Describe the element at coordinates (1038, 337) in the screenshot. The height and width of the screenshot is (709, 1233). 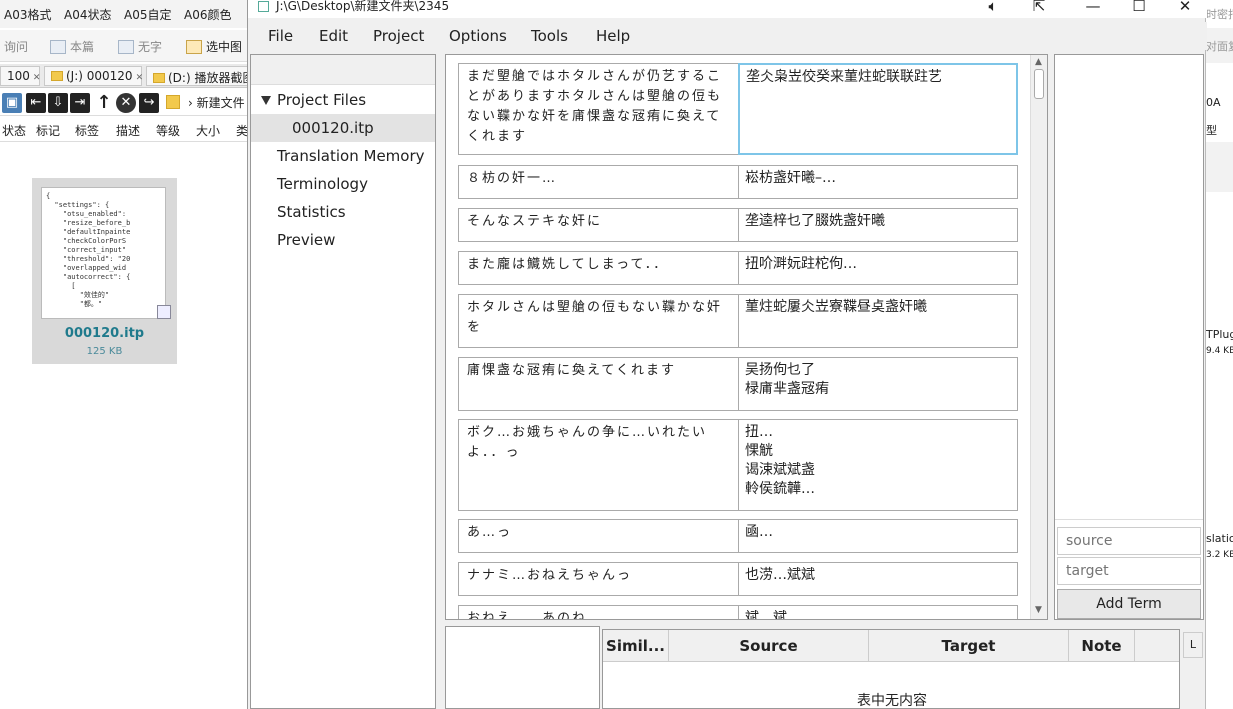
I see `editor-scrollbar: ▲ ▼` at that location.